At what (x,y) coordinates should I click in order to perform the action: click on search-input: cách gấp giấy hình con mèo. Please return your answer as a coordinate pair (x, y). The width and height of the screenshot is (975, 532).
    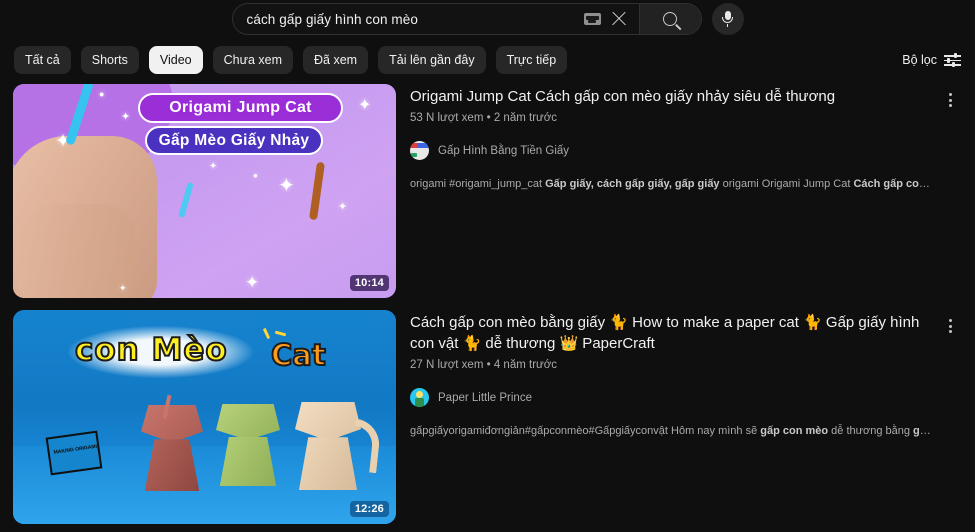
    Looking at the image, I should click on (408, 19).